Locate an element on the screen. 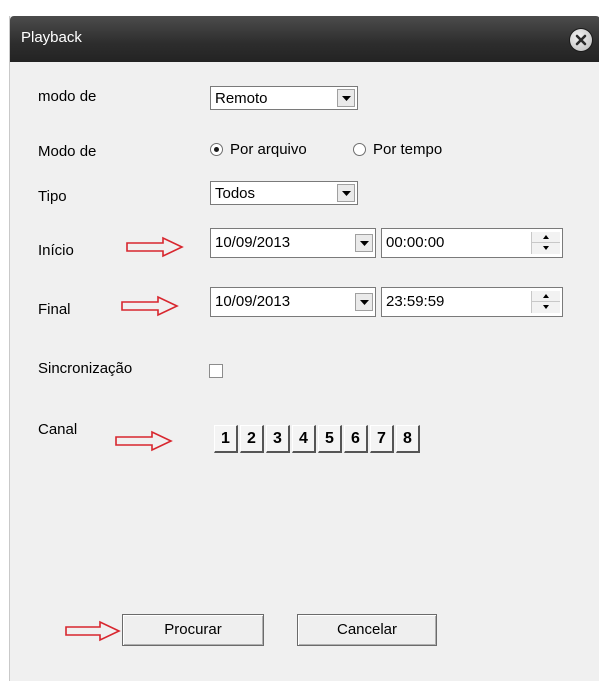 This screenshot has width=599, height=681. modo-busca-label: Modo de is located at coordinates (67, 151).